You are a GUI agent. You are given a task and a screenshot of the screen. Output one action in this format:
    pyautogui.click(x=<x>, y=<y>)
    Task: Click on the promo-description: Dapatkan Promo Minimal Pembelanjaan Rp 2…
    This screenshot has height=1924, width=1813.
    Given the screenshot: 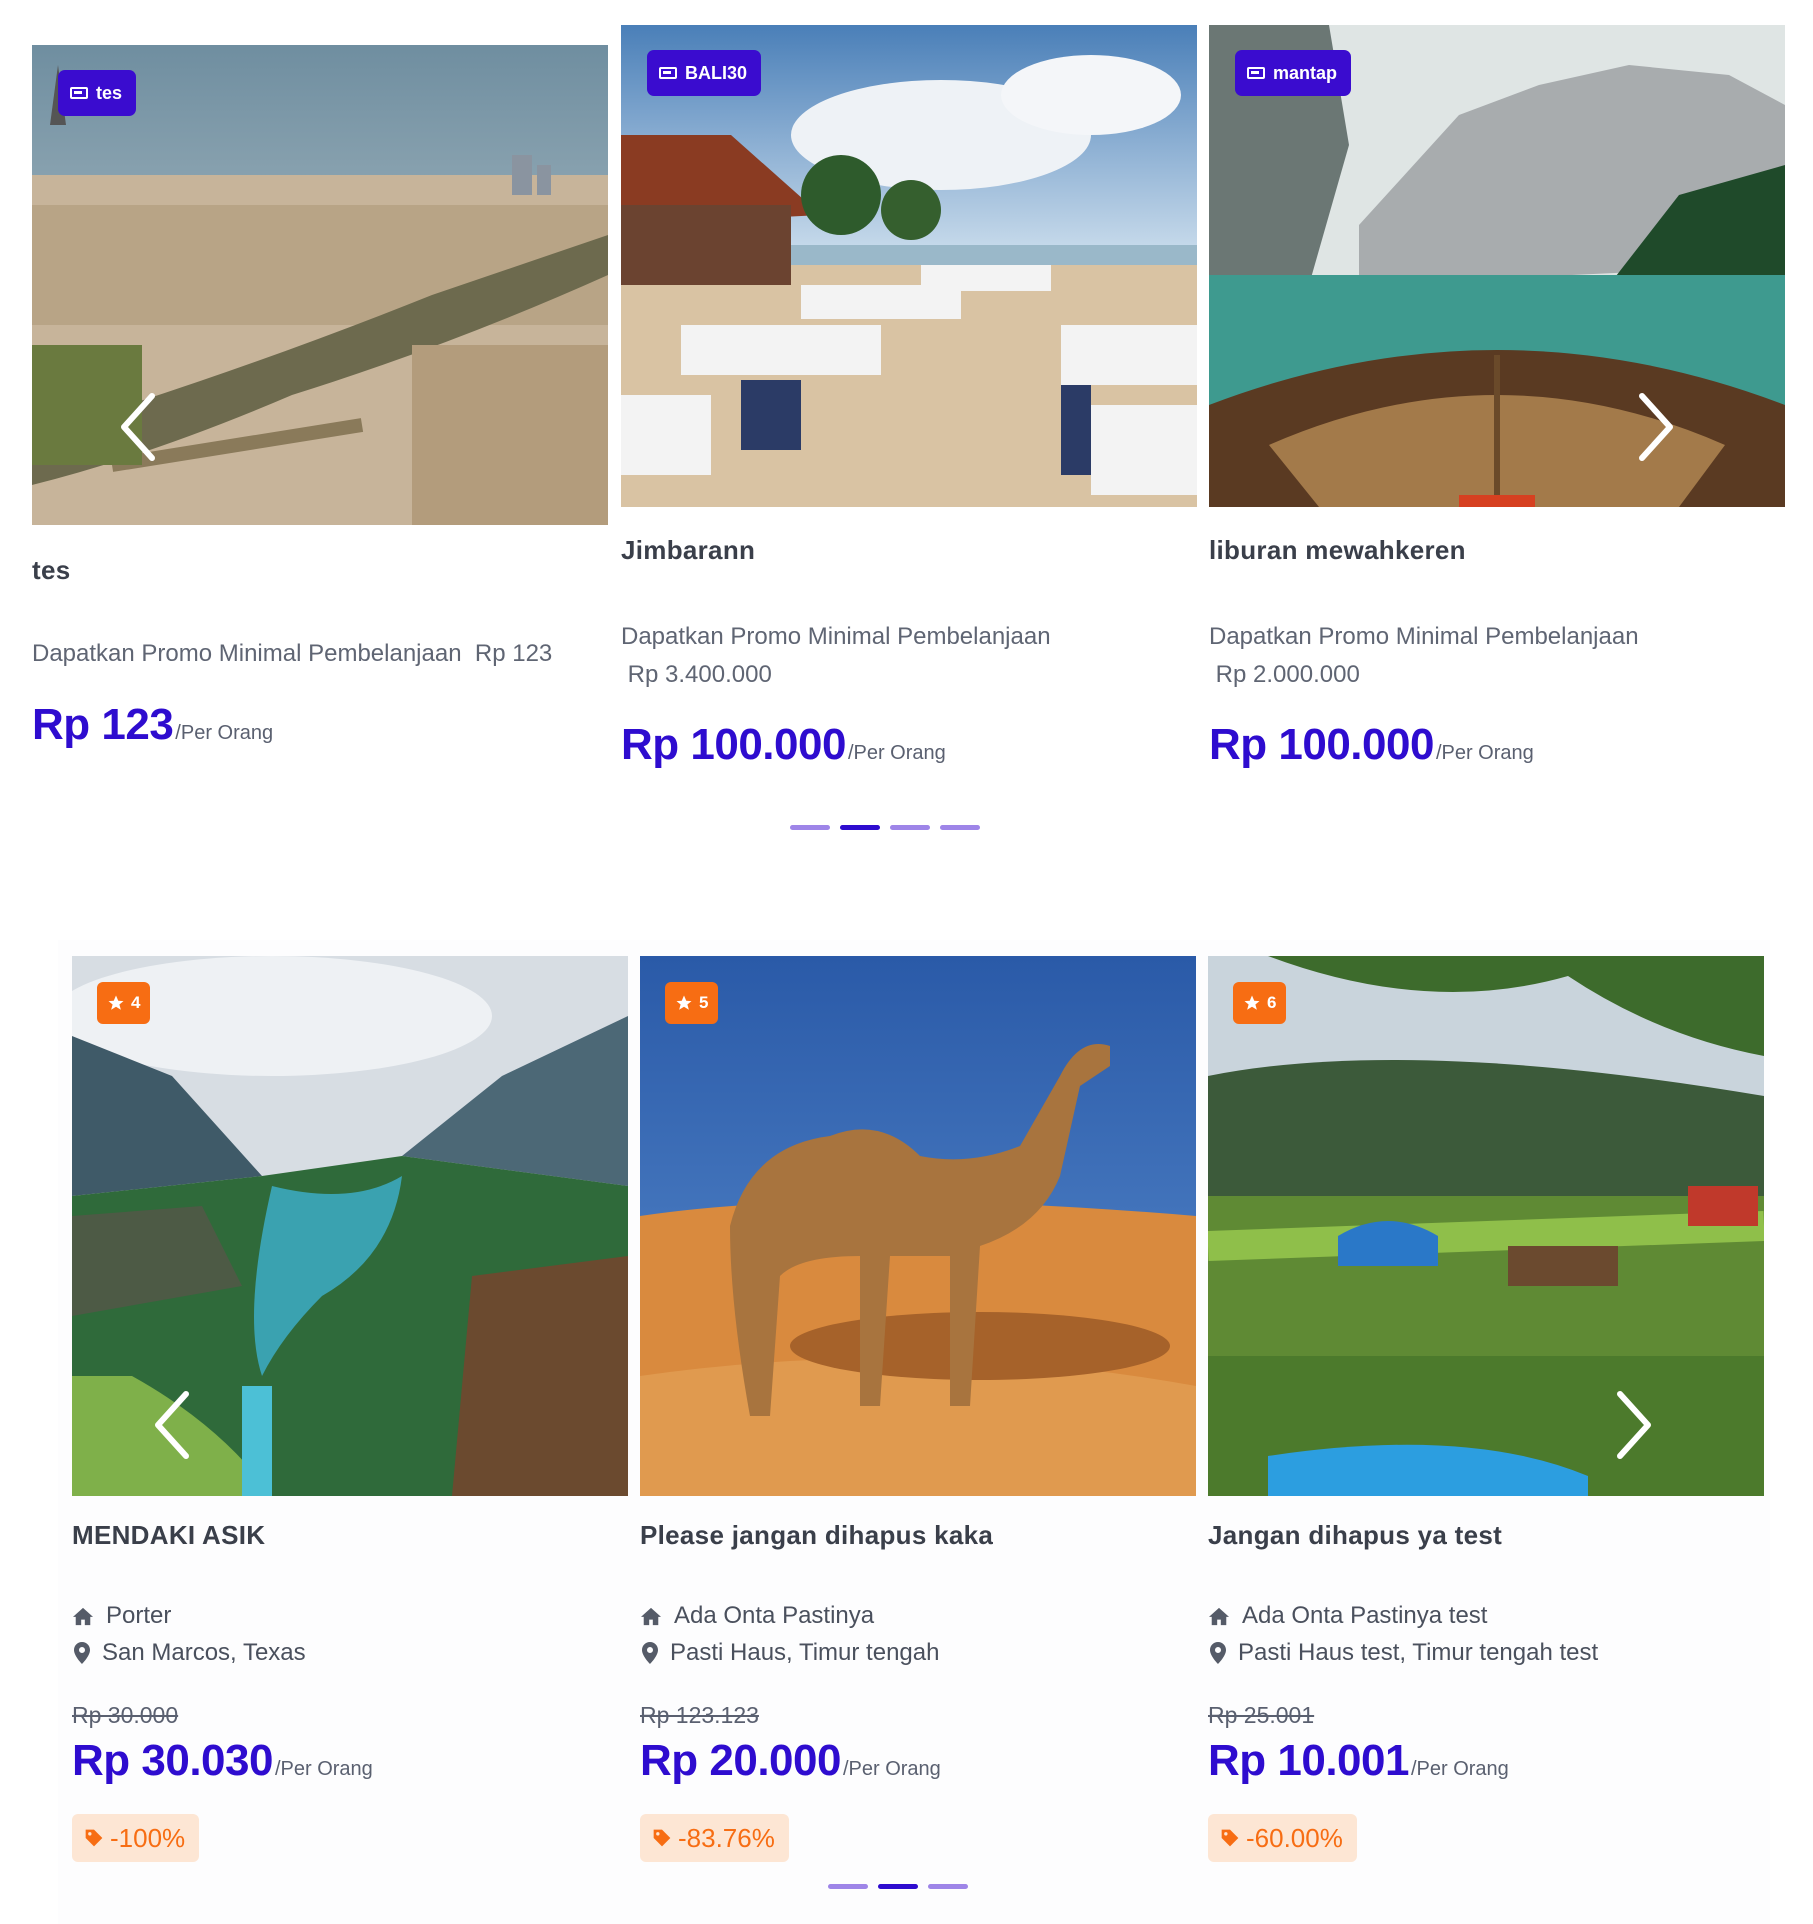 What is the action you would take?
    pyautogui.click(x=1497, y=656)
    